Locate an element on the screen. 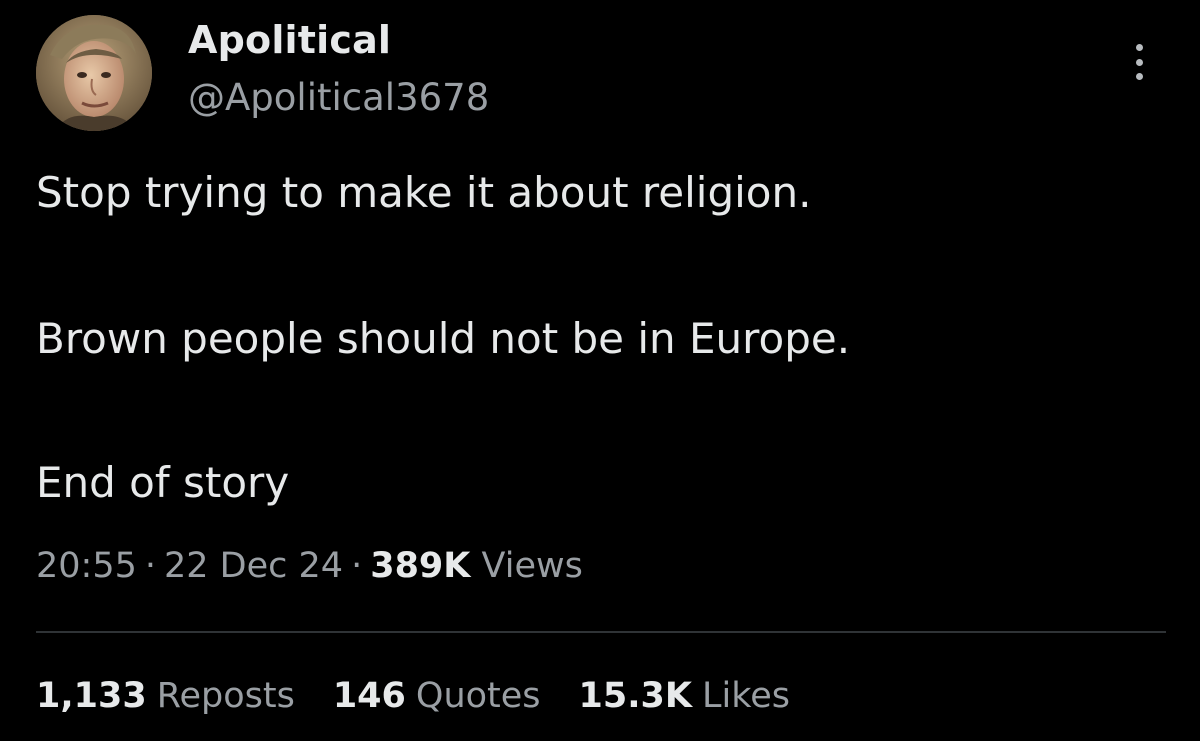 The image size is (1200, 741). author-avatar is located at coordinates (94, 73).